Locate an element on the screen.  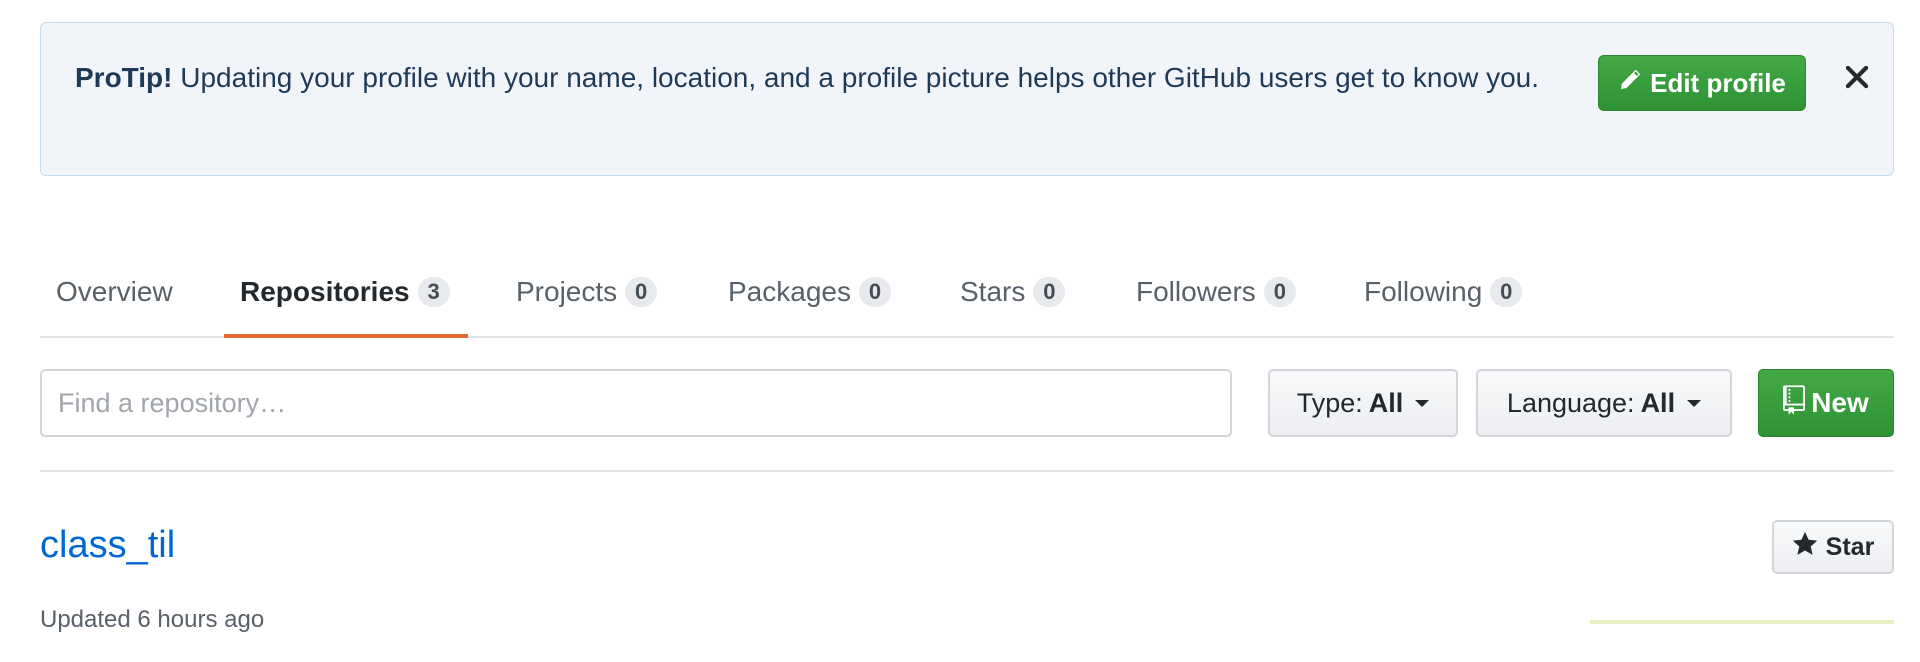
language-filter-dropdown: Language: All is located at coordinates (1604, 403).